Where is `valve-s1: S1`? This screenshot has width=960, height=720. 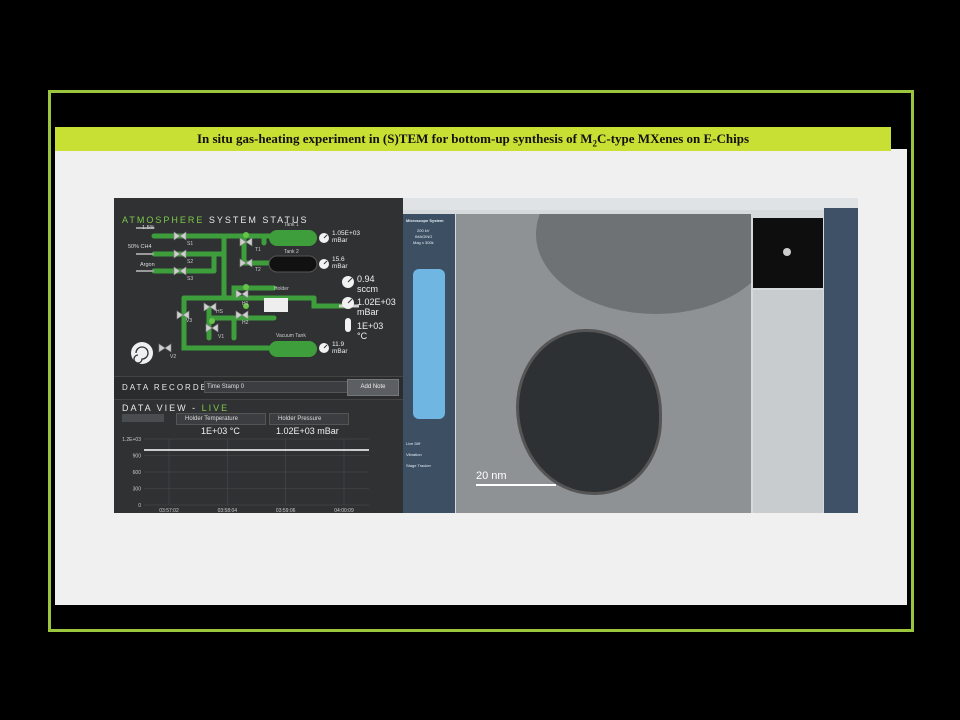 valve-s1: S1 is located at coordinates (190, 244).